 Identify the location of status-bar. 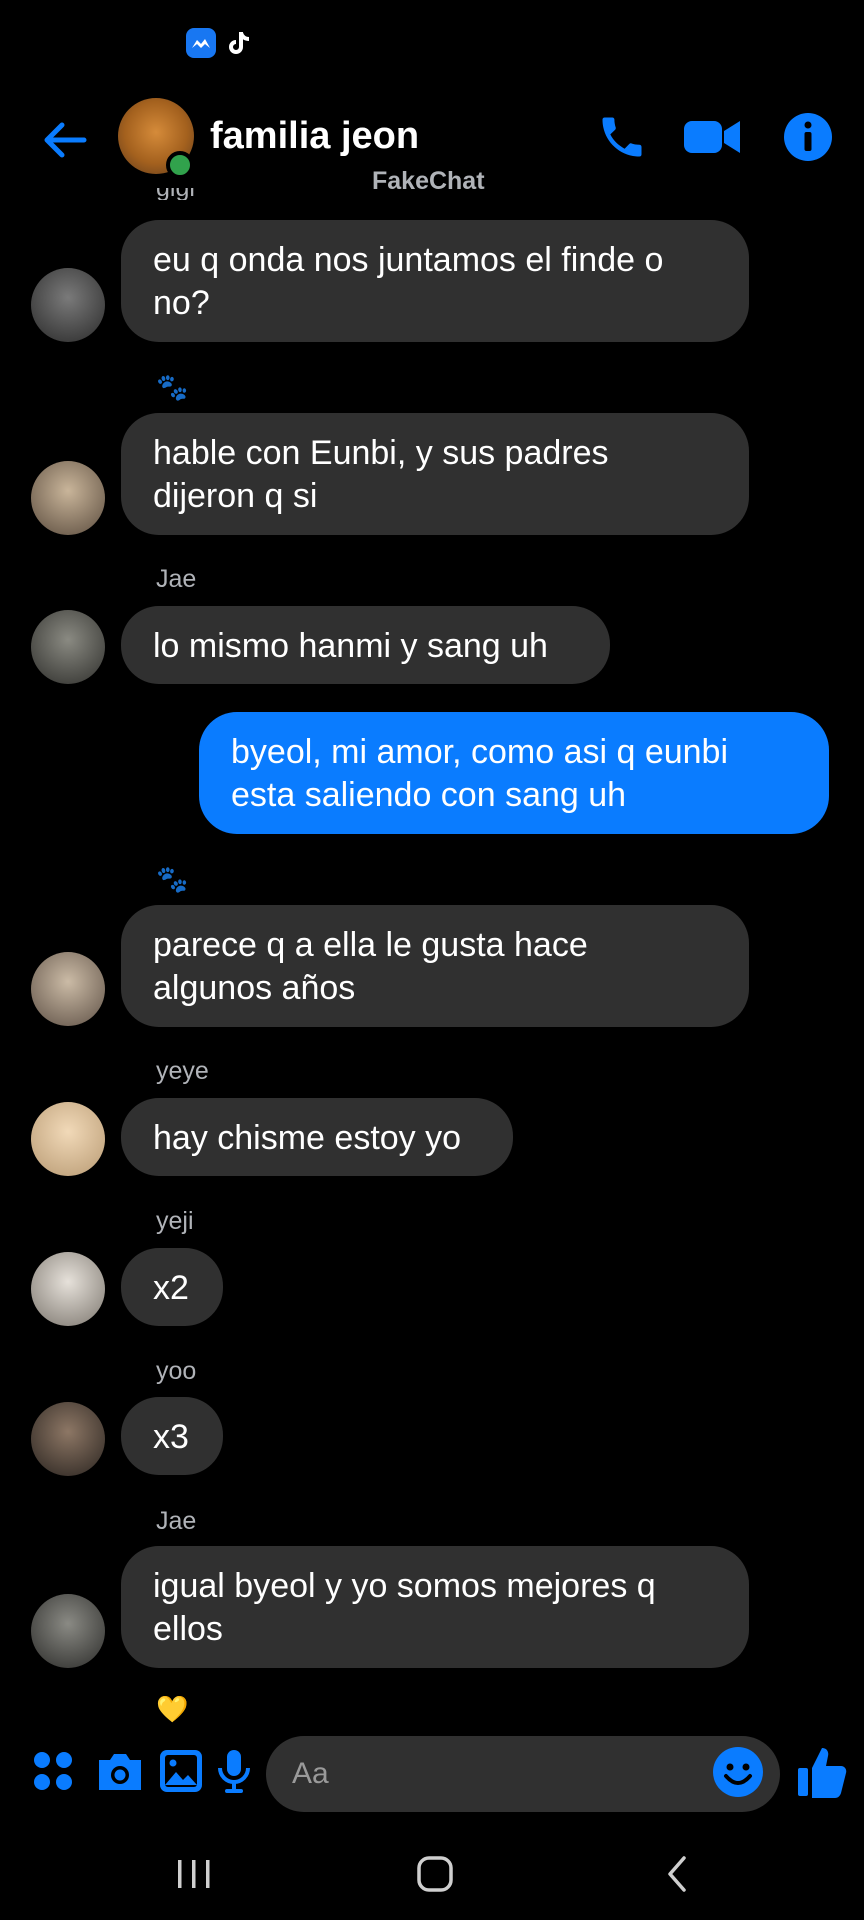
(432, 40).